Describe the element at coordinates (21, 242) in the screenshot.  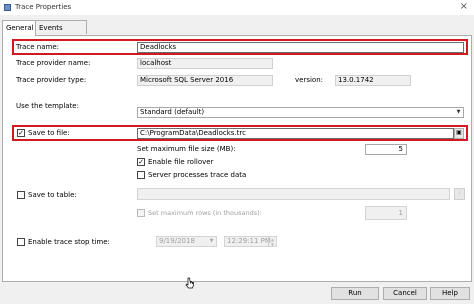
I see `stop-time-checkbox` at that location.